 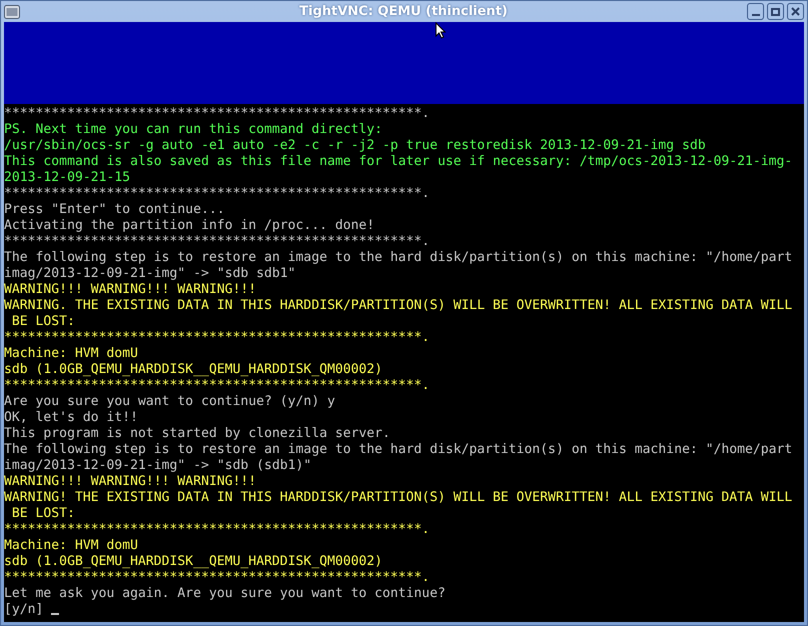 What do you see at coordinates (225, 594) in the screenshot?
I see `terminal-line: Let me ask you again. Are you sure you want to continue?` at bounding box center [225, 594].